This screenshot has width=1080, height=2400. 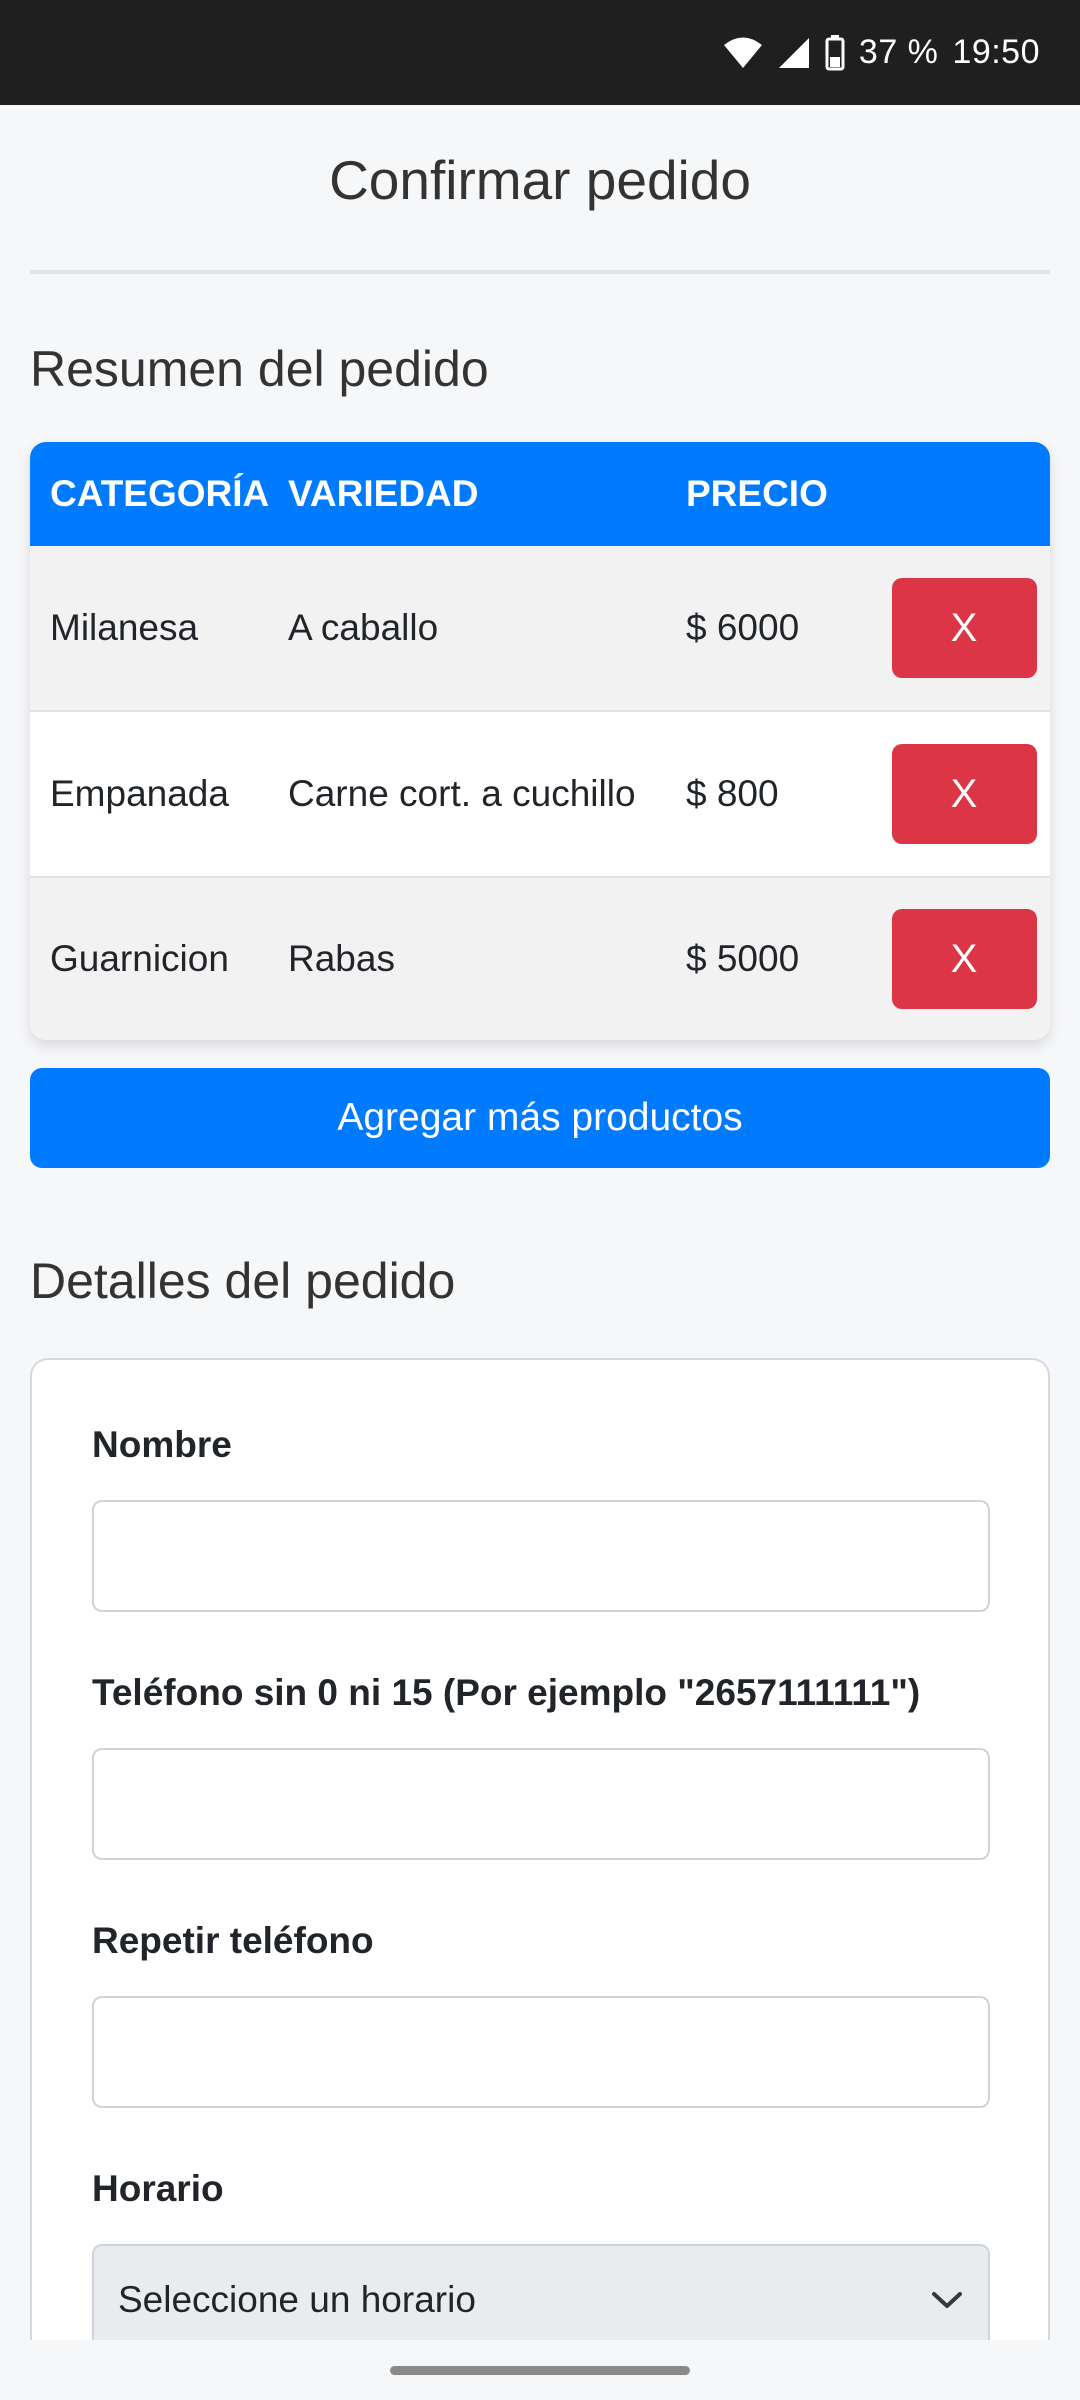 I want to click on navigation-bar, so click(x=540, y=2370).